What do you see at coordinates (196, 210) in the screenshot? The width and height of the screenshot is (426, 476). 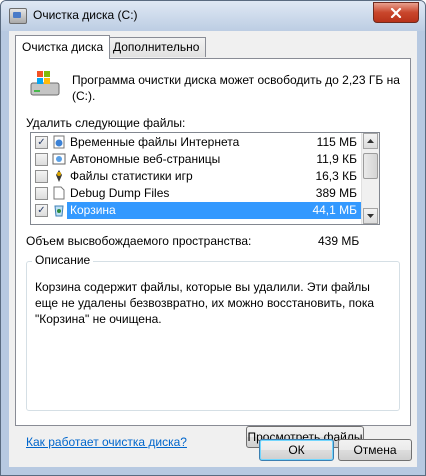 I see `list-item-selected: ✓ Корзина 44,1 МБ` at bounding box center [196, 210].